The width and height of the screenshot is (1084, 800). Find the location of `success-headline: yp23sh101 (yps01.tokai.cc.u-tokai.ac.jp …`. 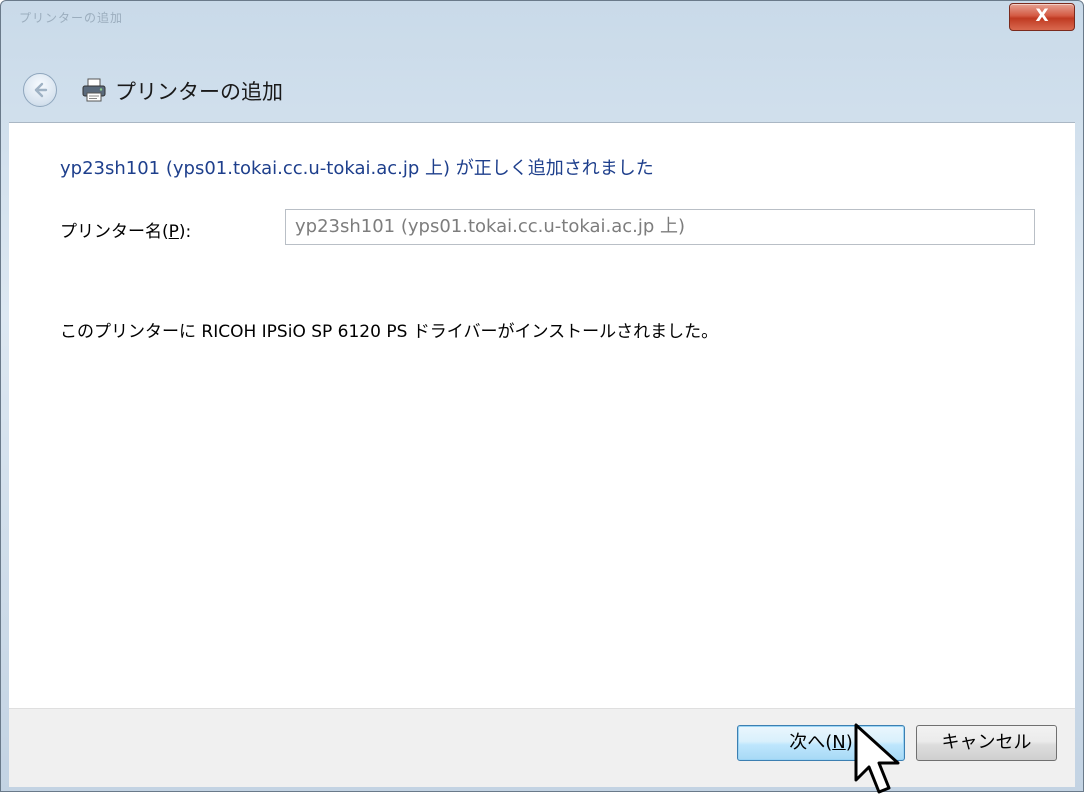

success-headline: yp23sh101 (yps01.tokai.cc.u-tokai.ac.jp … is located at coordinates (357, 168).